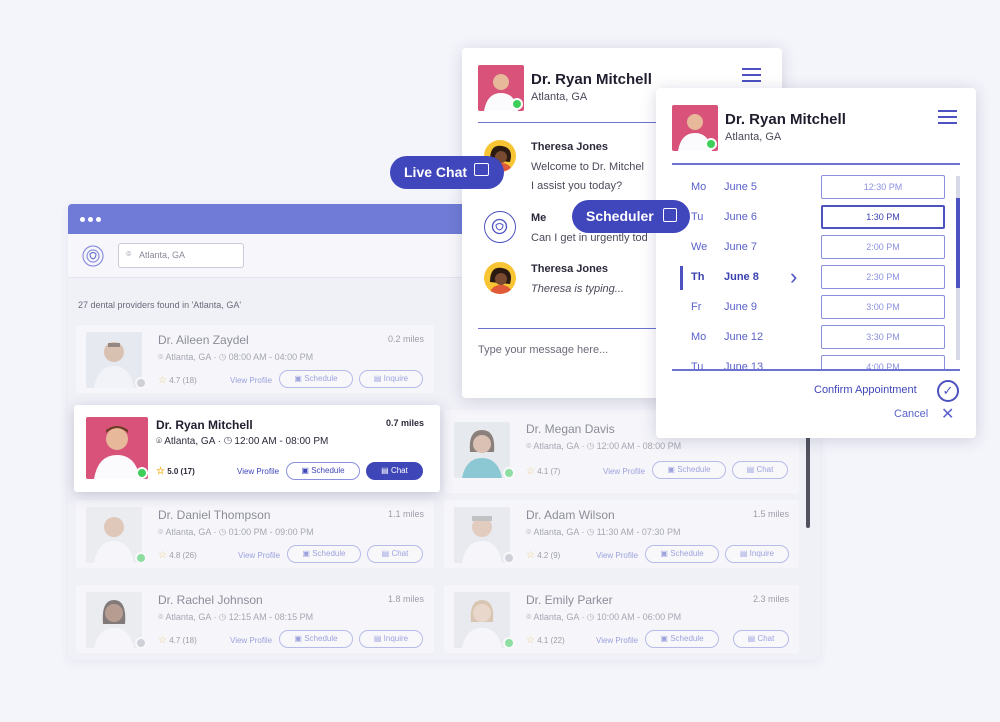 Image resolution: width=1000 pixels, height=722 pixels. What do you see at coordinates (743, 337) in the screenshot?
I see `date-option: June 12` at bounding box center [743, 337].